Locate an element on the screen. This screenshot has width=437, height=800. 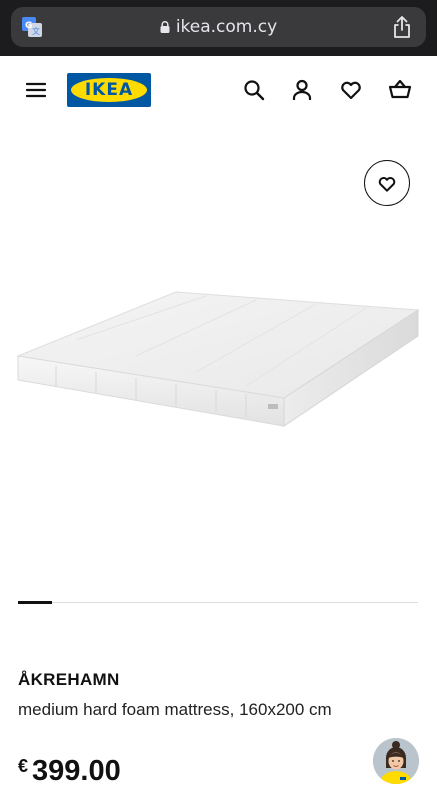
logo-text: IKEA is located at coordinates (109, 90).